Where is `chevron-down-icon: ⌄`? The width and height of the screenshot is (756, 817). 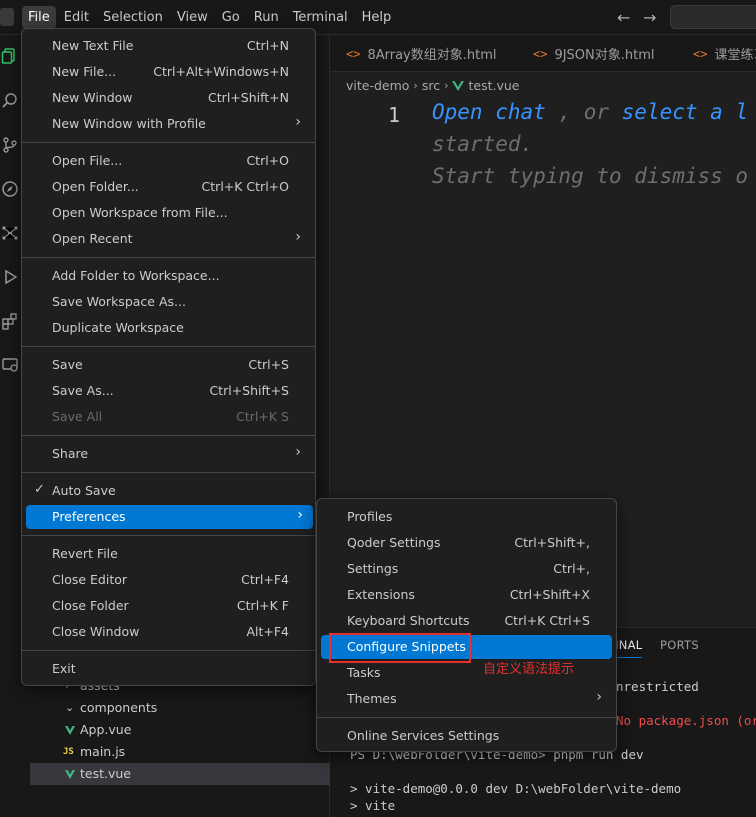 chevron-down-icon: ⌄ is located at coordinates (70, 707).